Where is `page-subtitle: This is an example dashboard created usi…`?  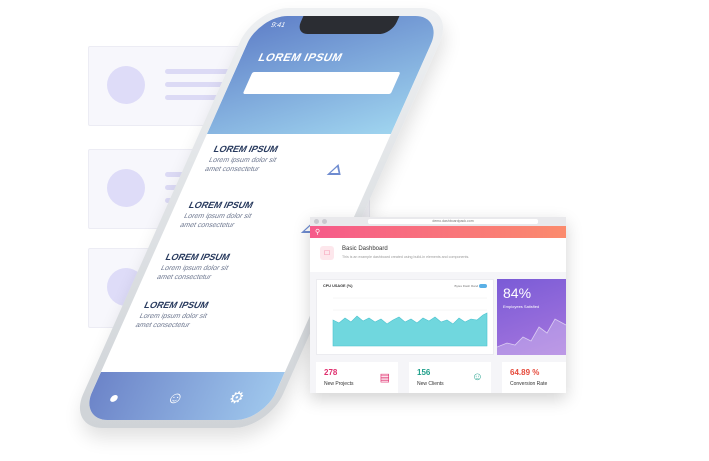 page-subtitle: This is an example dashboard created usi… is located at coordinates (406, 257).